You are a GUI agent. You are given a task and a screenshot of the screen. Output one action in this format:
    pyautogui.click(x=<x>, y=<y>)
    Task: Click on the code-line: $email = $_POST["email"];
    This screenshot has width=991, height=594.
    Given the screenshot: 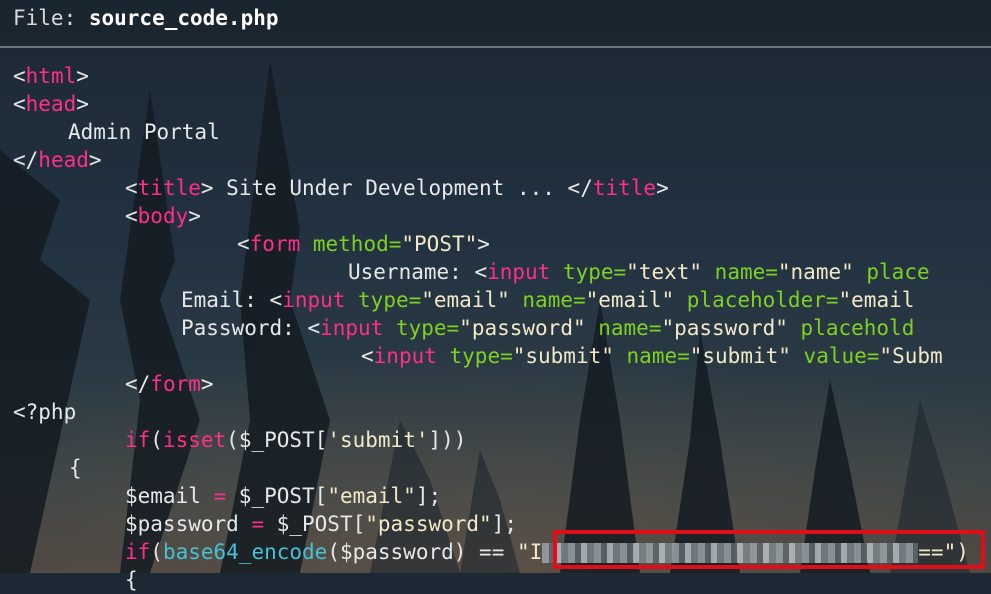 What is the action you would take?
    pyautogui.click(x=283, y=496)
    